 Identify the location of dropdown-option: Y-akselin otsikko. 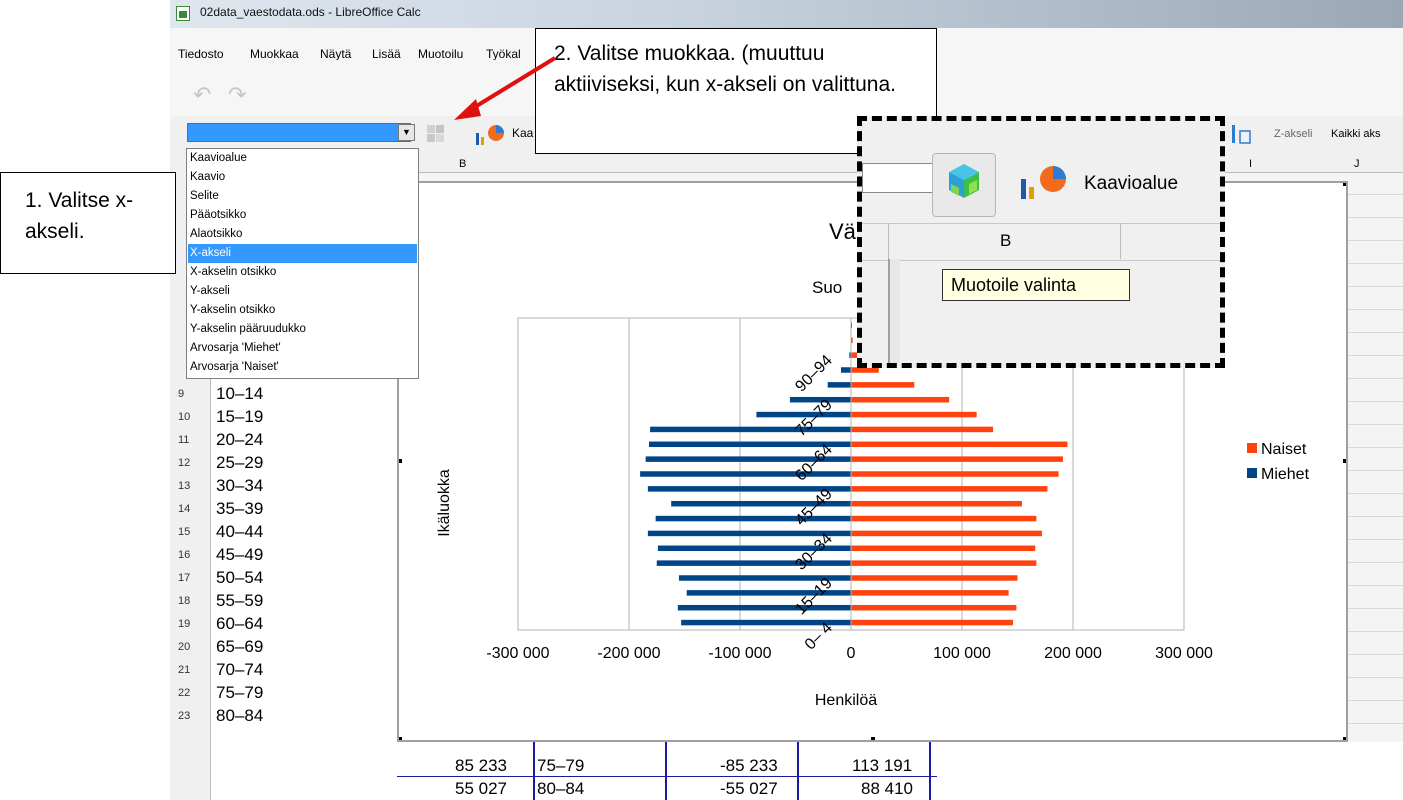
(302, 310).